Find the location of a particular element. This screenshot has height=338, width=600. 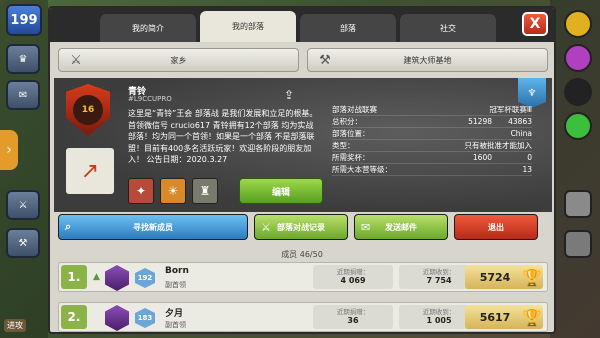

stat-war-league: 部落对战联赛 冠军杯联赛Ⅲ is located at coordinates (432, 110).